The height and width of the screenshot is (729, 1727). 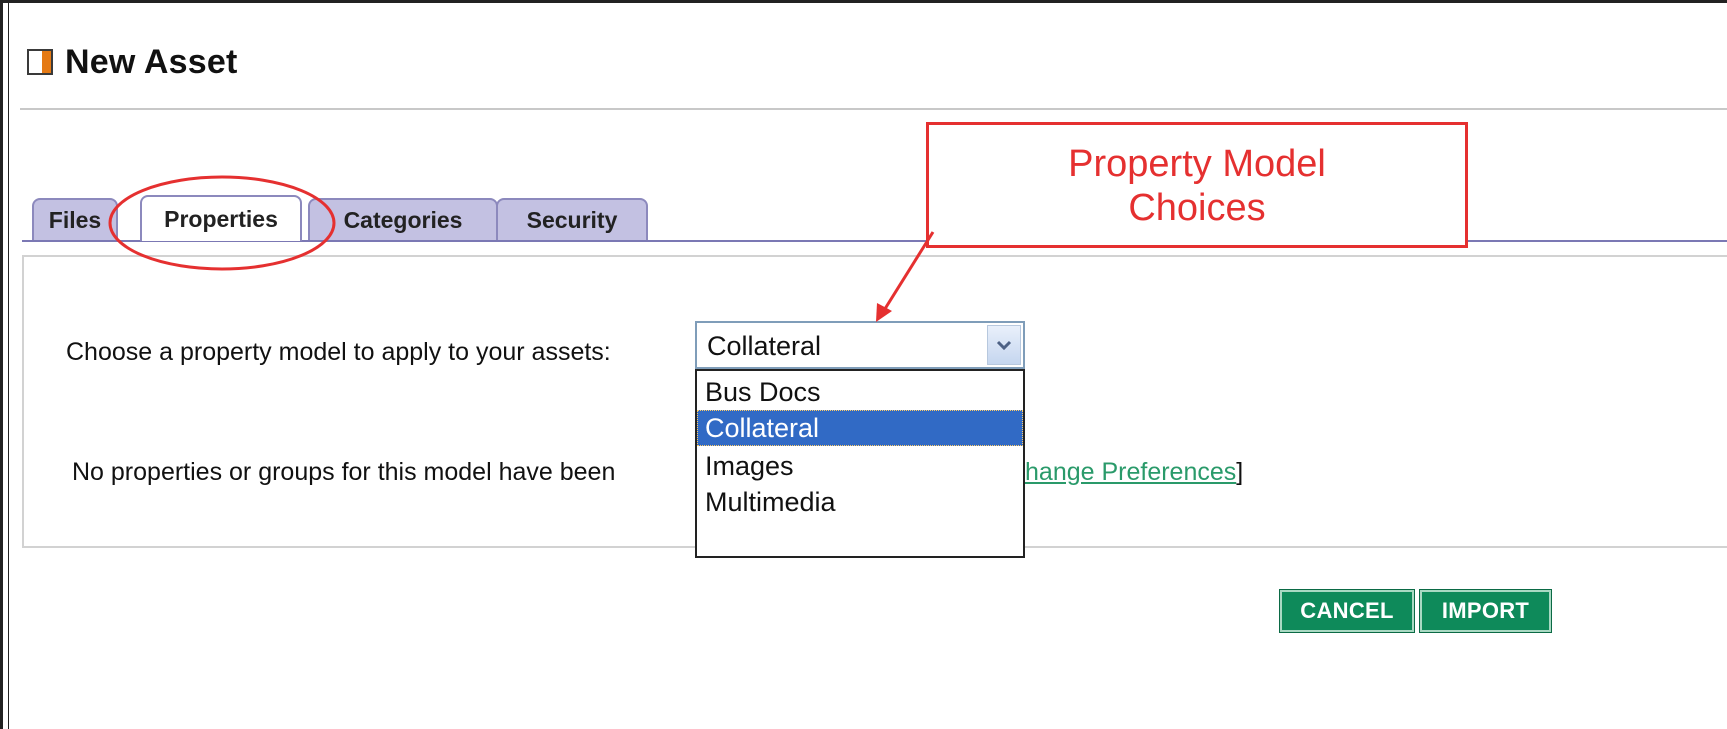 I want to click on option-bus-docs: Bus Docs, so click(x=860, y=392).